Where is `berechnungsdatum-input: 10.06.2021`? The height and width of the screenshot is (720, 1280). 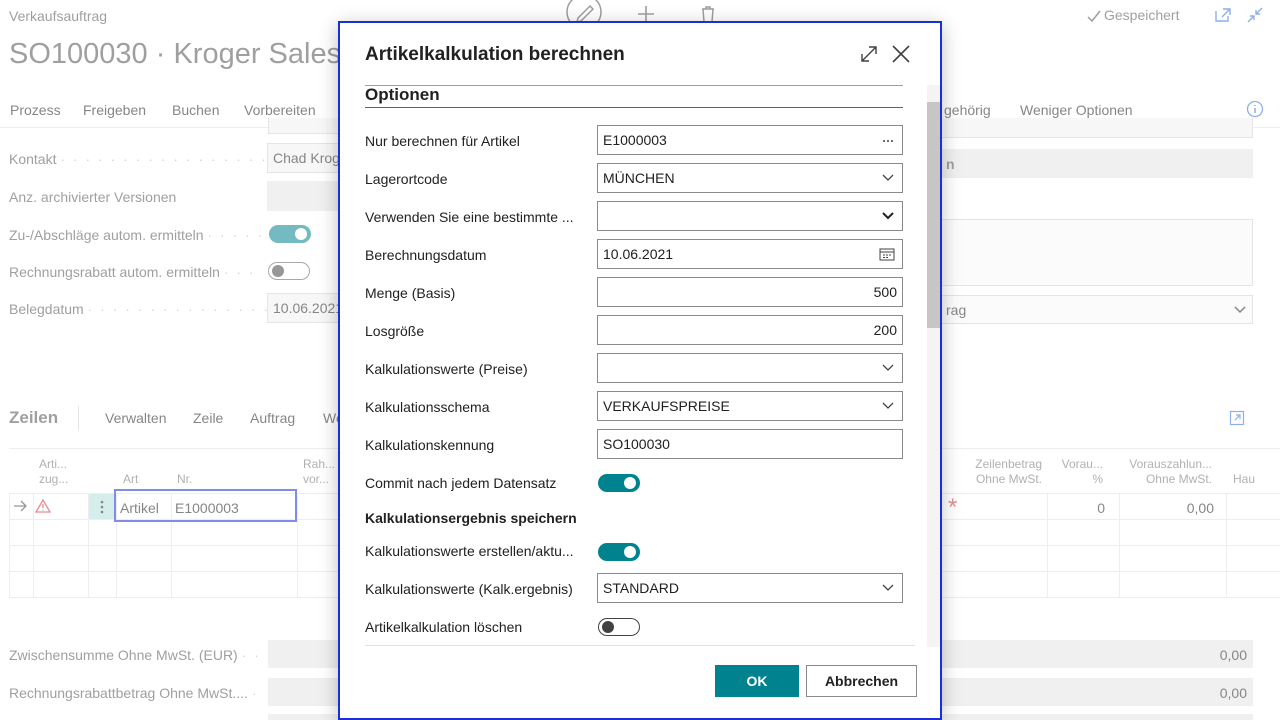
berechnungsdatum-input: 10.06.2021 is located at coordinates (750, 254).